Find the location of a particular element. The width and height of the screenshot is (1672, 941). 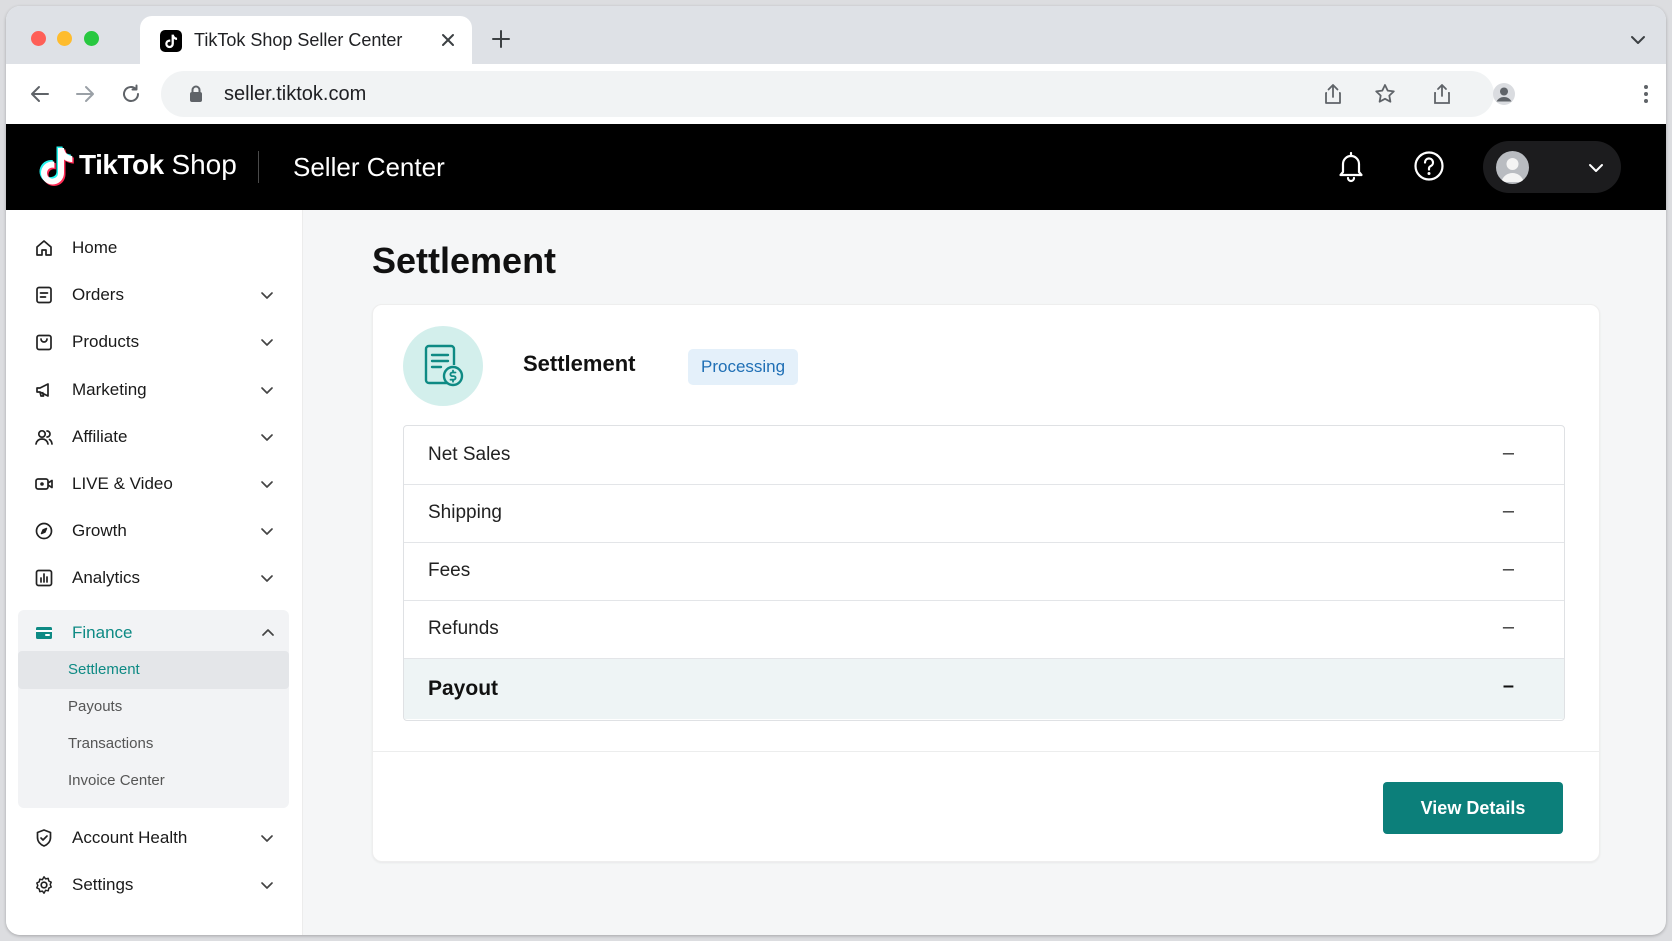

account-menu is located at coordinates (1552, 167).